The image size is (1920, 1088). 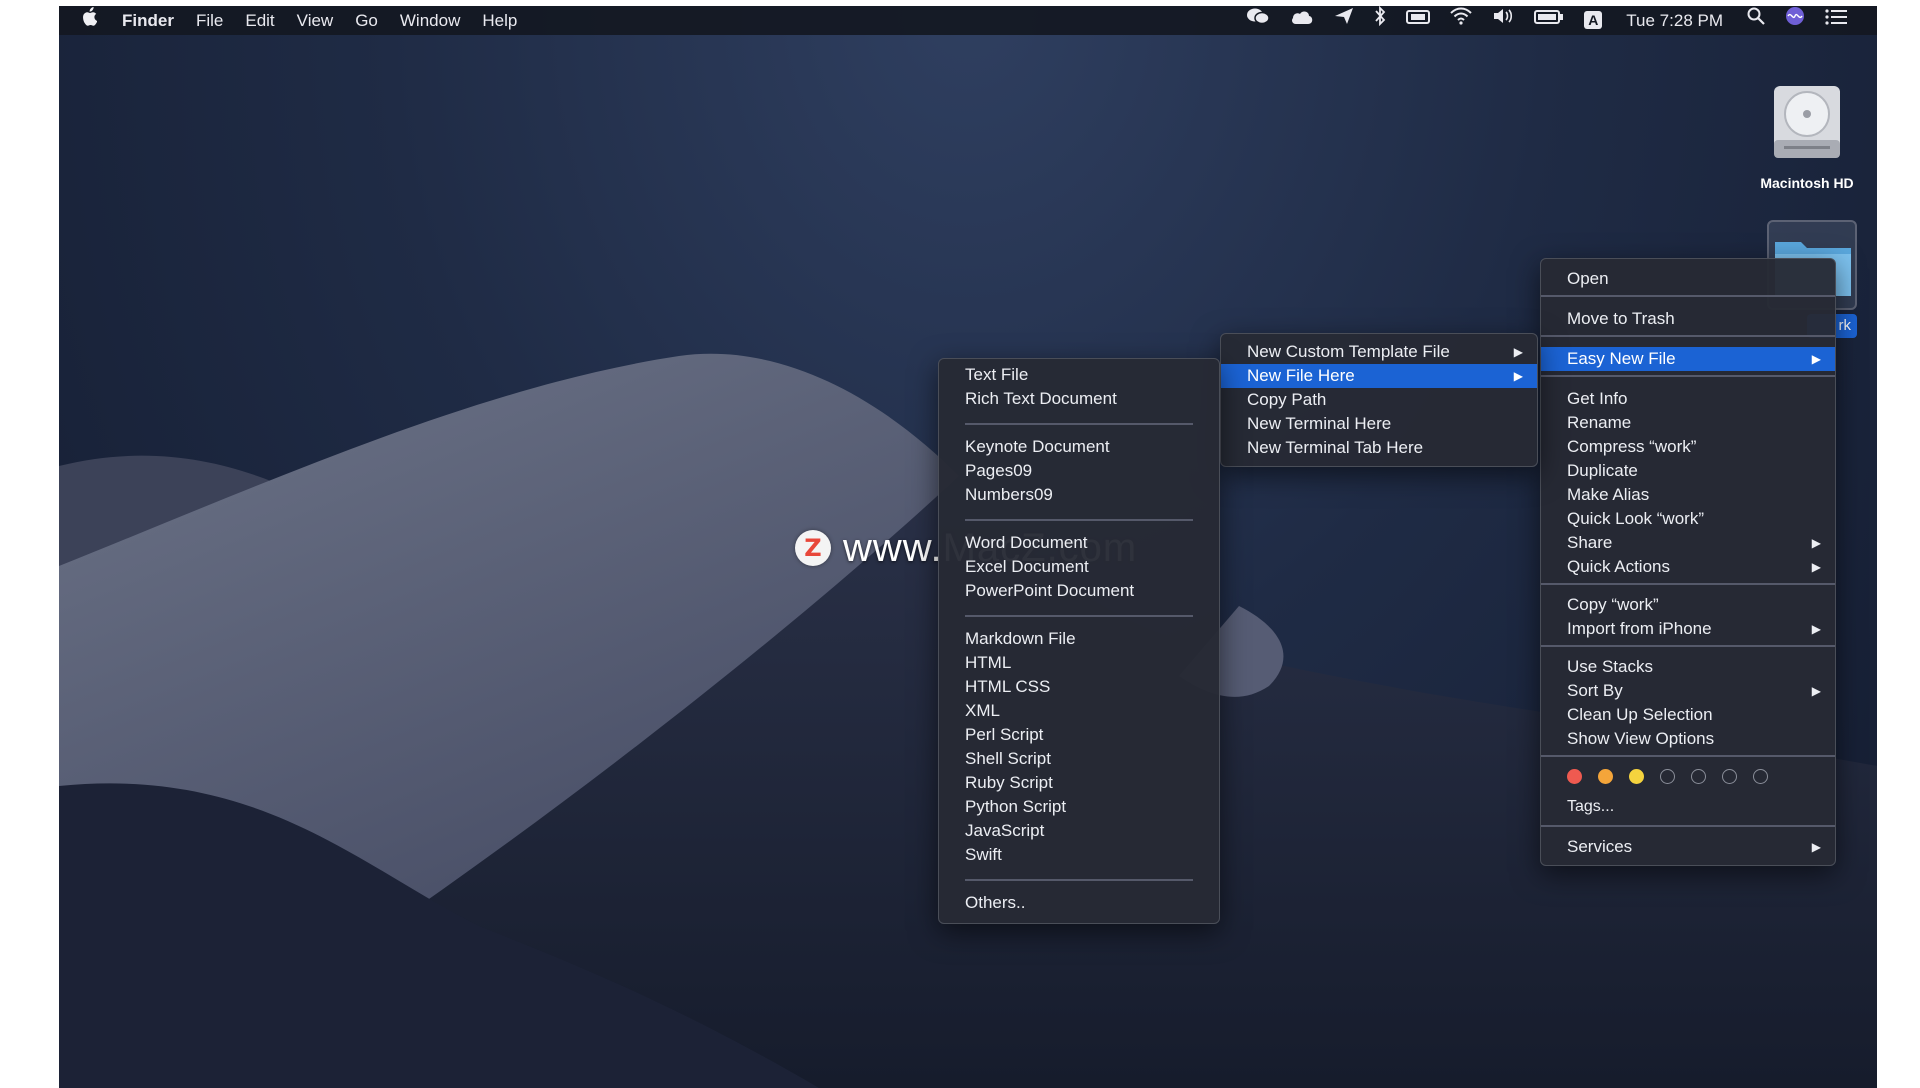 What do you see at coordinates (1674, 20) in the screenshot?
I see `menubar-clock: Tue 7:28 PM` at bounding box center [1674, 20].